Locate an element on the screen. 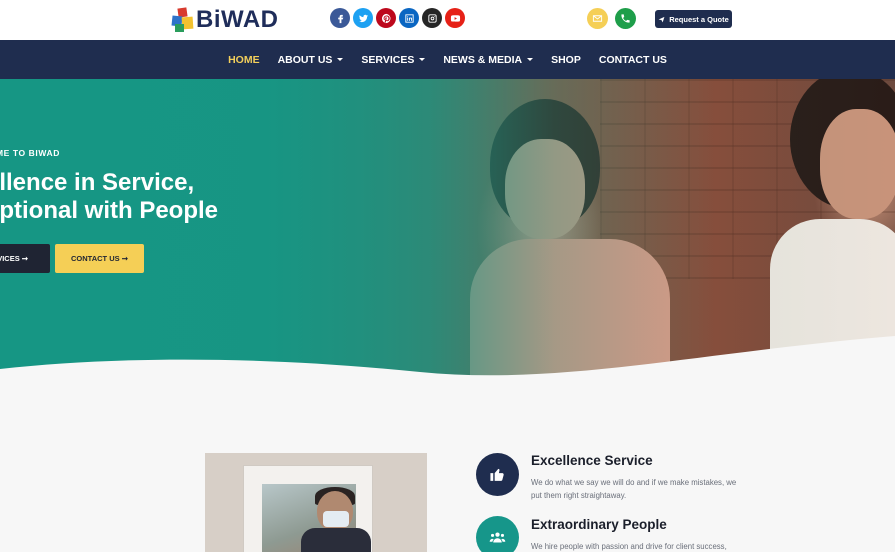 Image resolution: width=895 pixels, height=552 pixels. paper-plane-icon is located at coordinates (661, 19).